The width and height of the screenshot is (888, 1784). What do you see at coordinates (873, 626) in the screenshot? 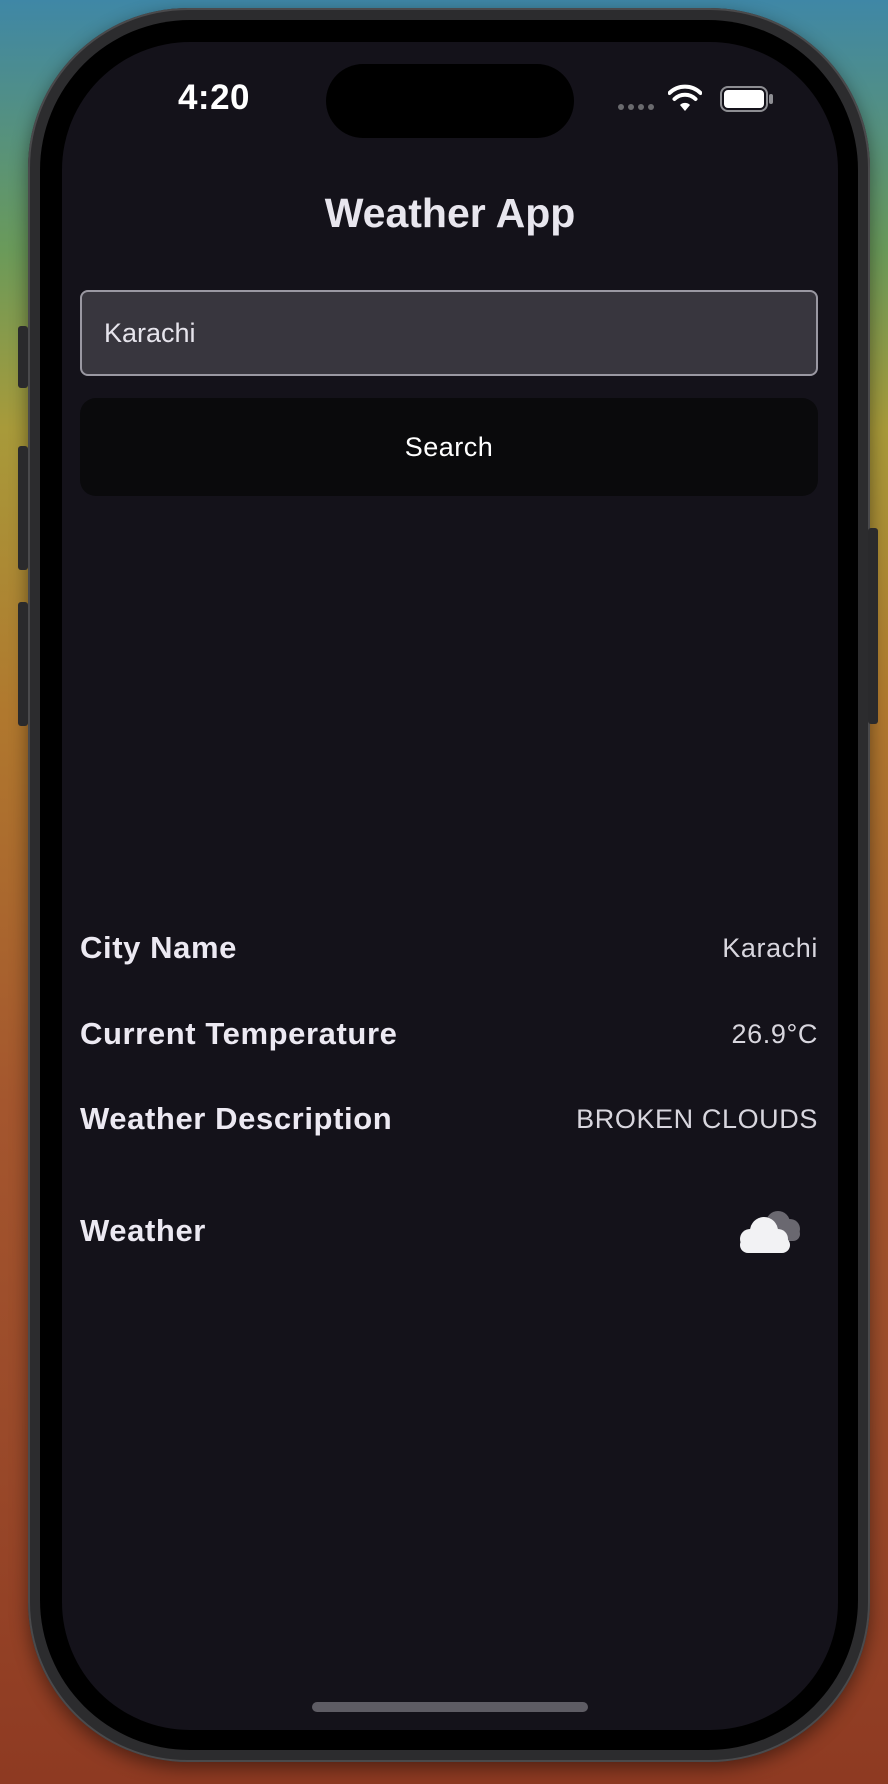
I see `power-button` at bounding box center [873, 626].